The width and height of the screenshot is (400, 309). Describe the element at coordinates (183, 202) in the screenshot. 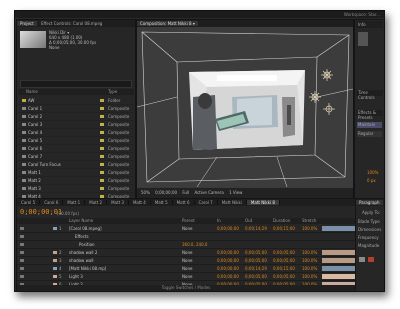

I see `timeline-tab: Matt 6` at that location.